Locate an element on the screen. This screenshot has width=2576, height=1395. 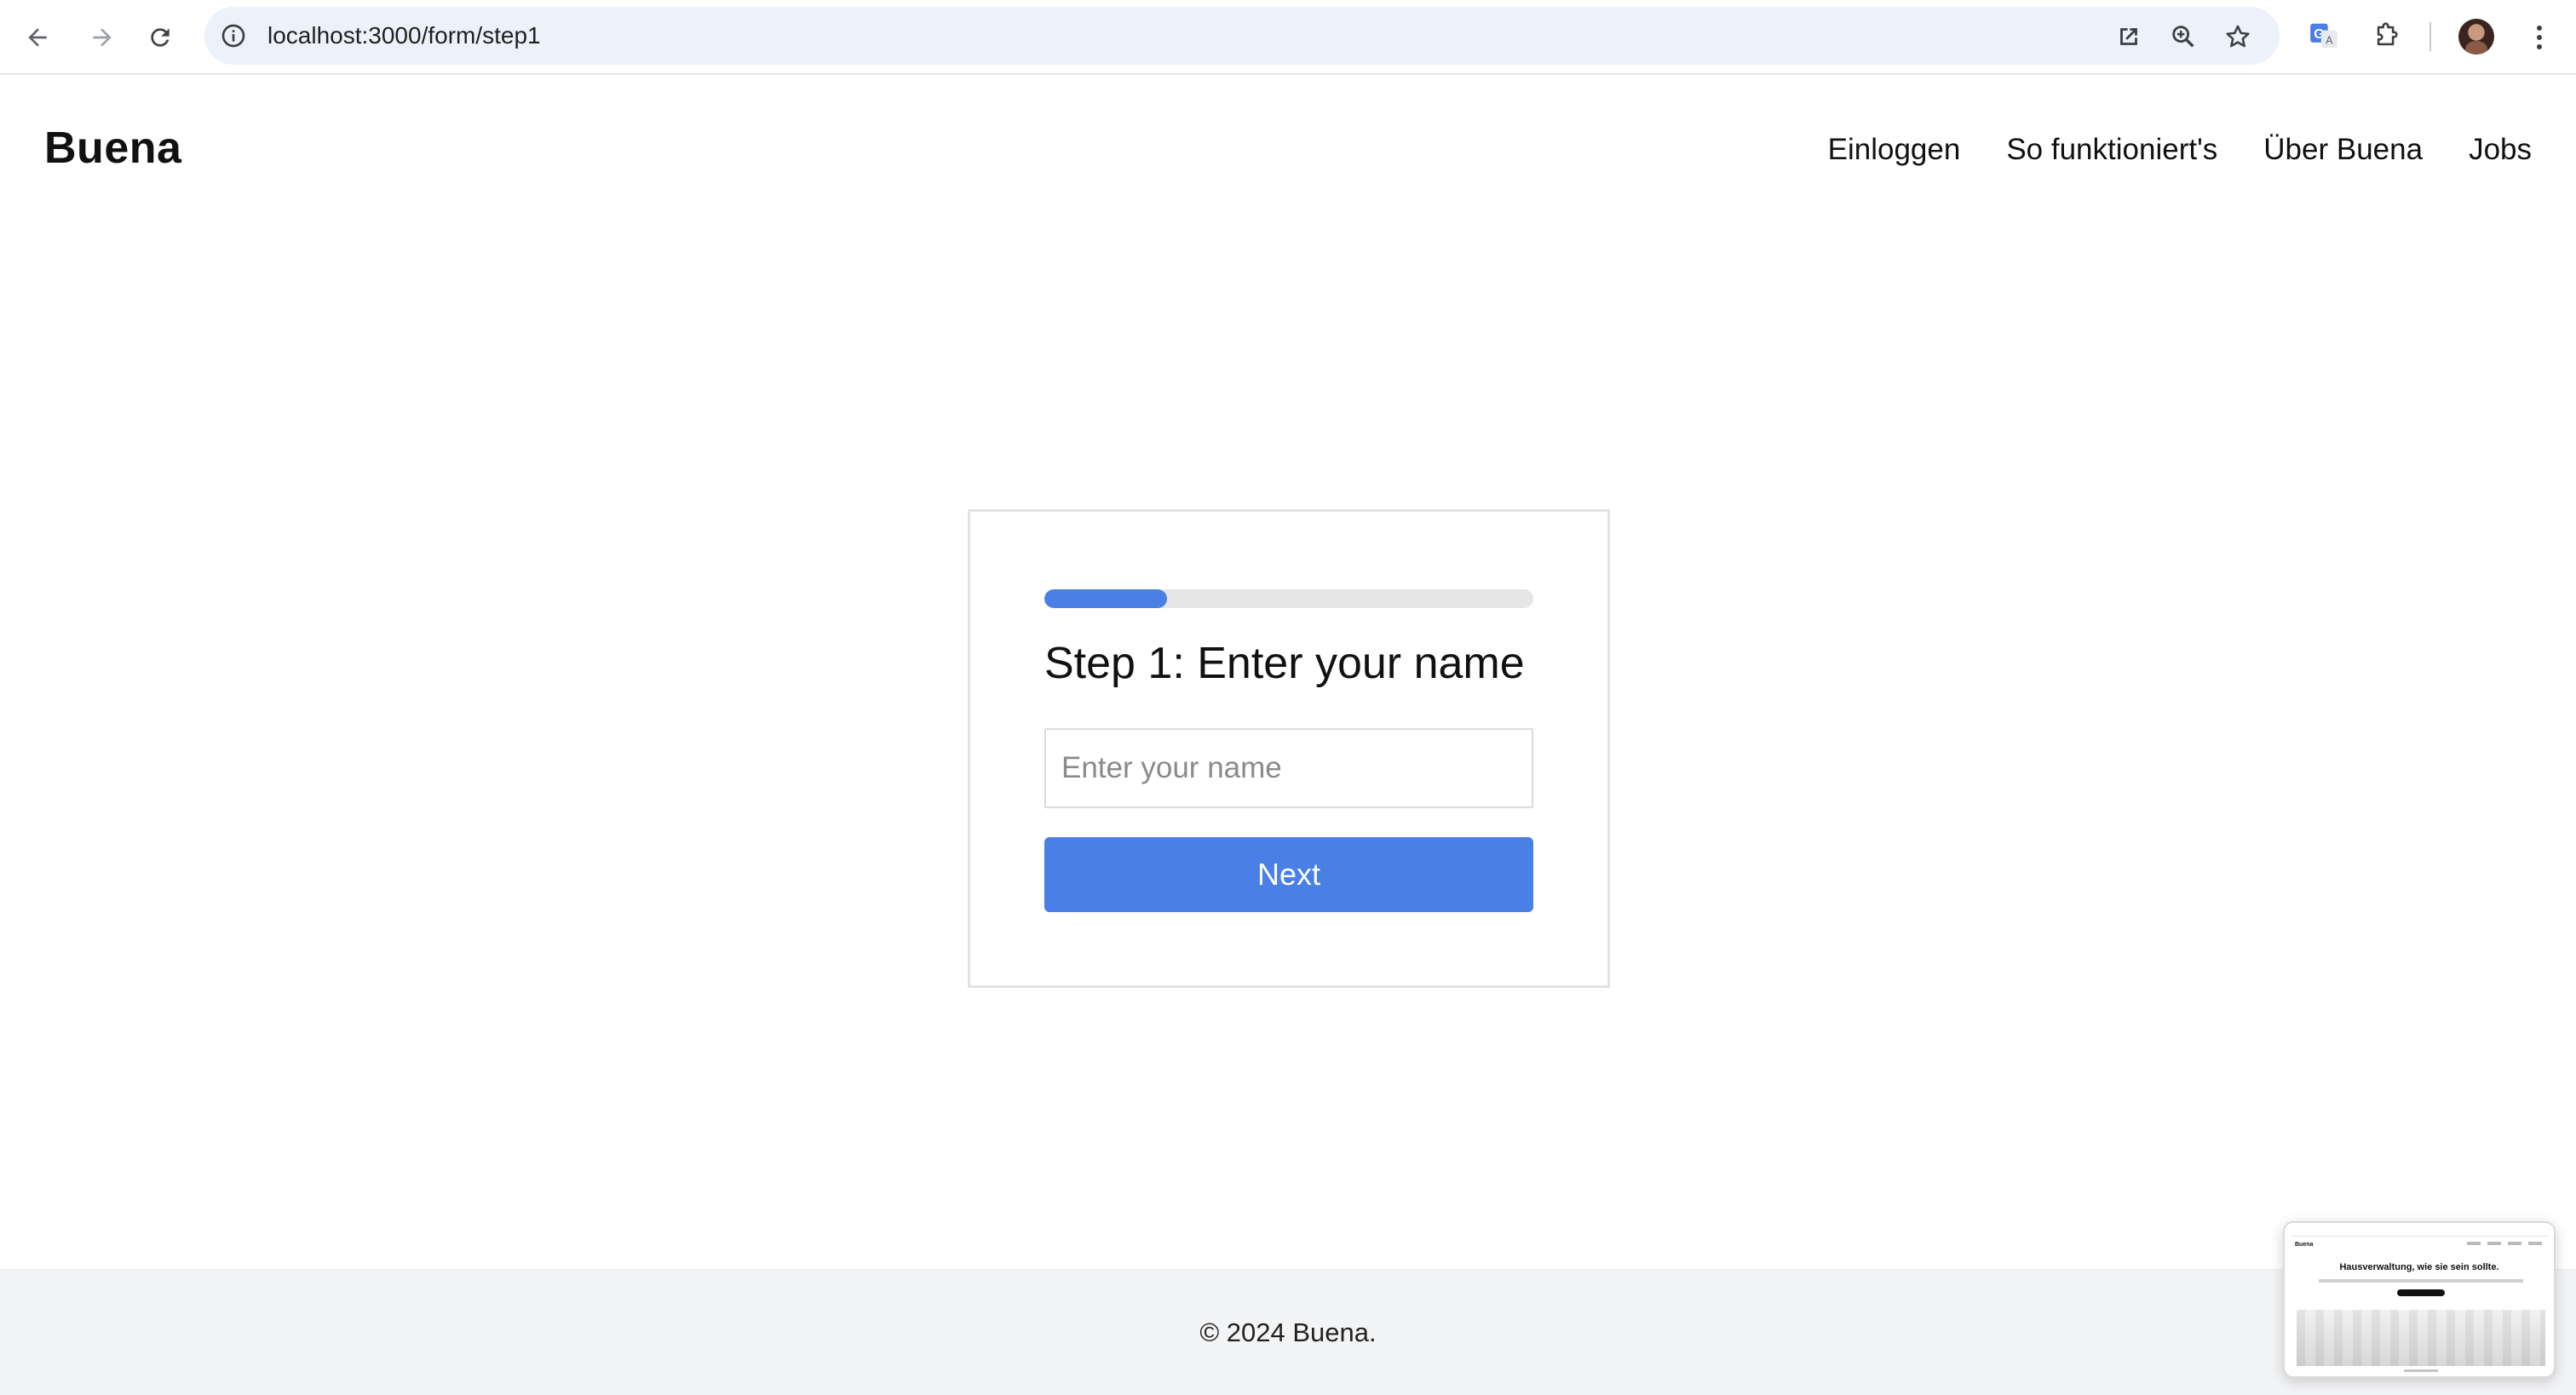
site-logo: Buena is located at coordinates (113, 148).